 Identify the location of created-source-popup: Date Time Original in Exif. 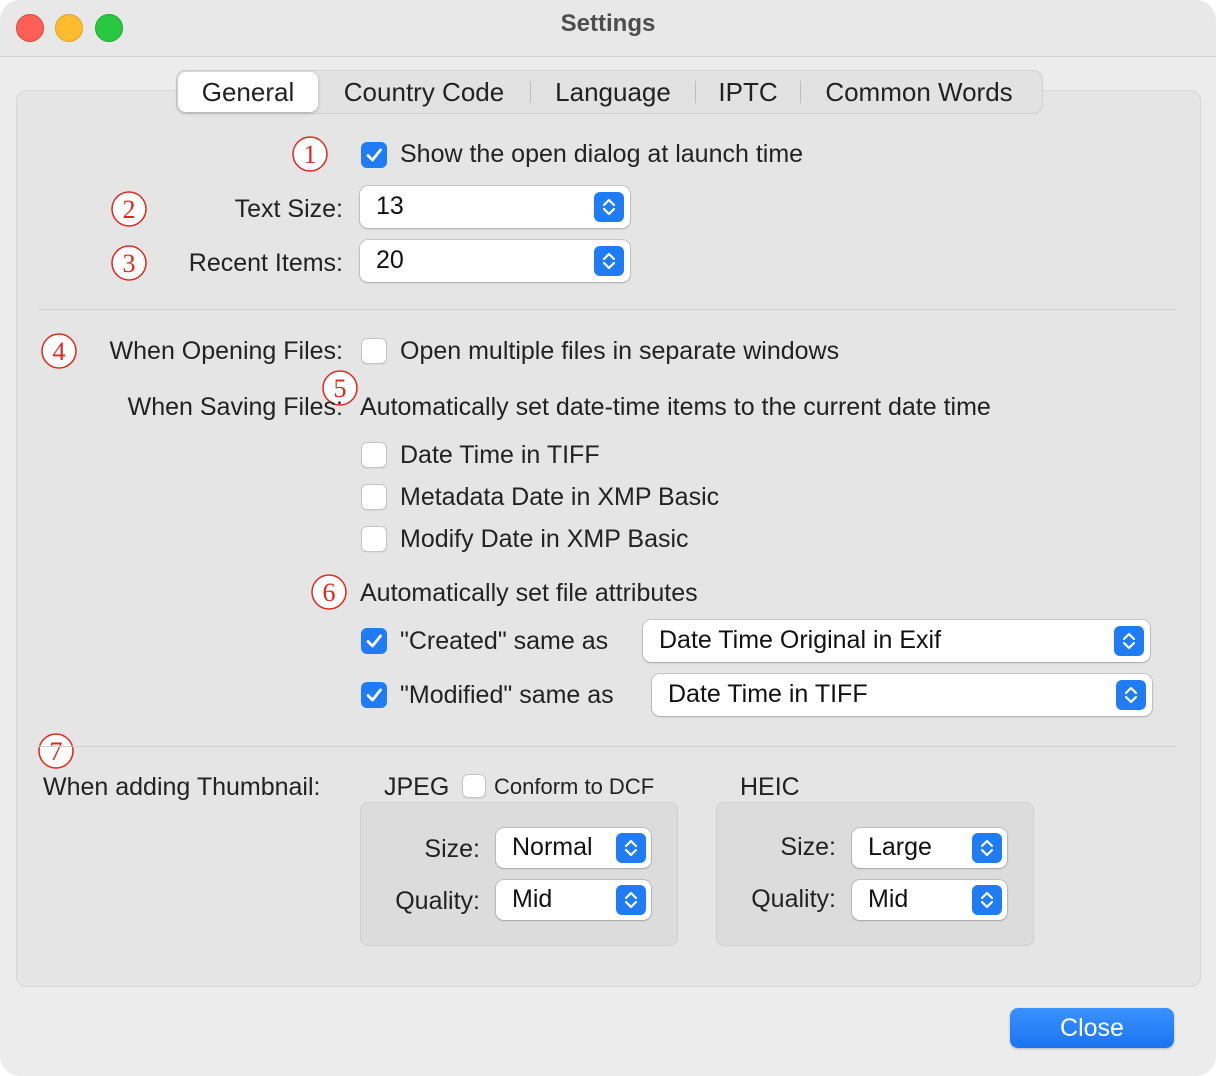
(896, 641).